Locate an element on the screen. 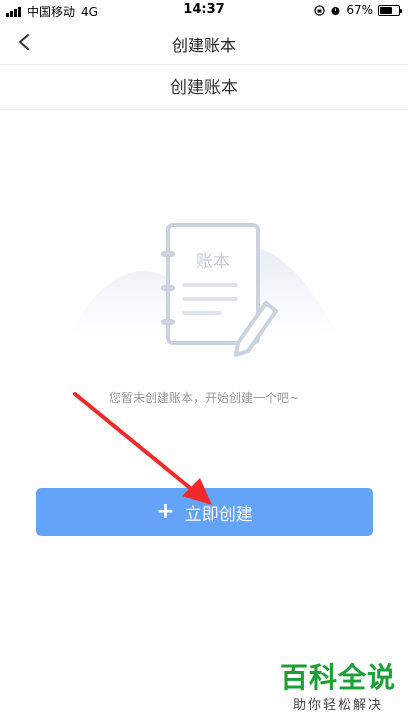 The image size is (408, 723). page-subtitle: 创建账本 is located at coordinates (204, 87).